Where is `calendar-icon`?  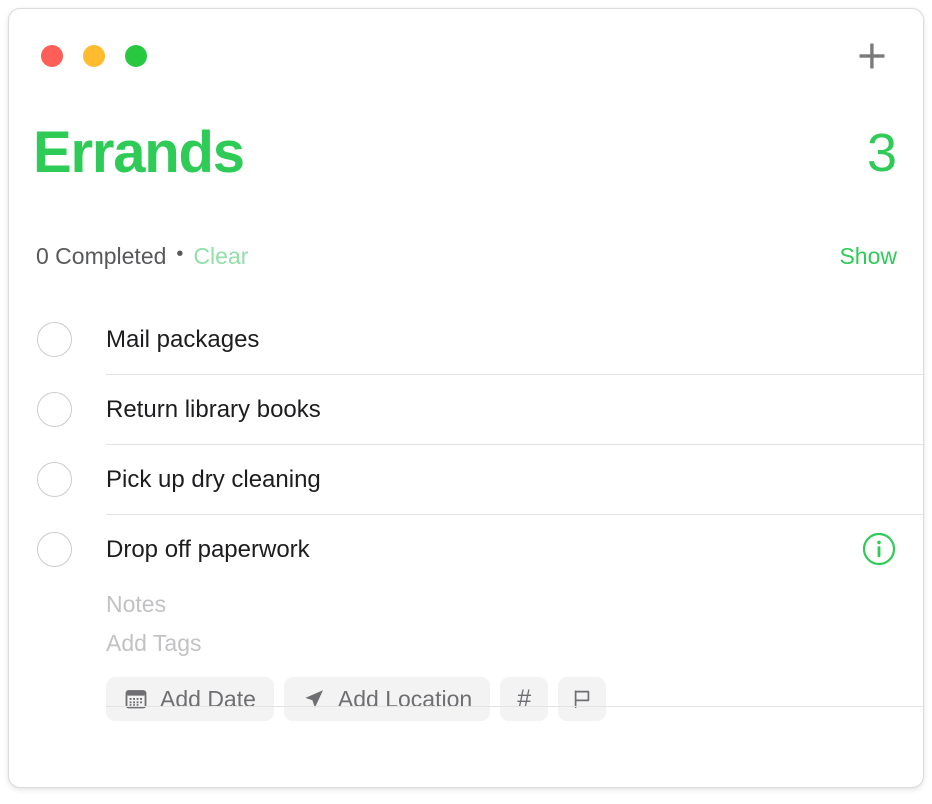 calendar-icon is located at coordinates (136, 699).